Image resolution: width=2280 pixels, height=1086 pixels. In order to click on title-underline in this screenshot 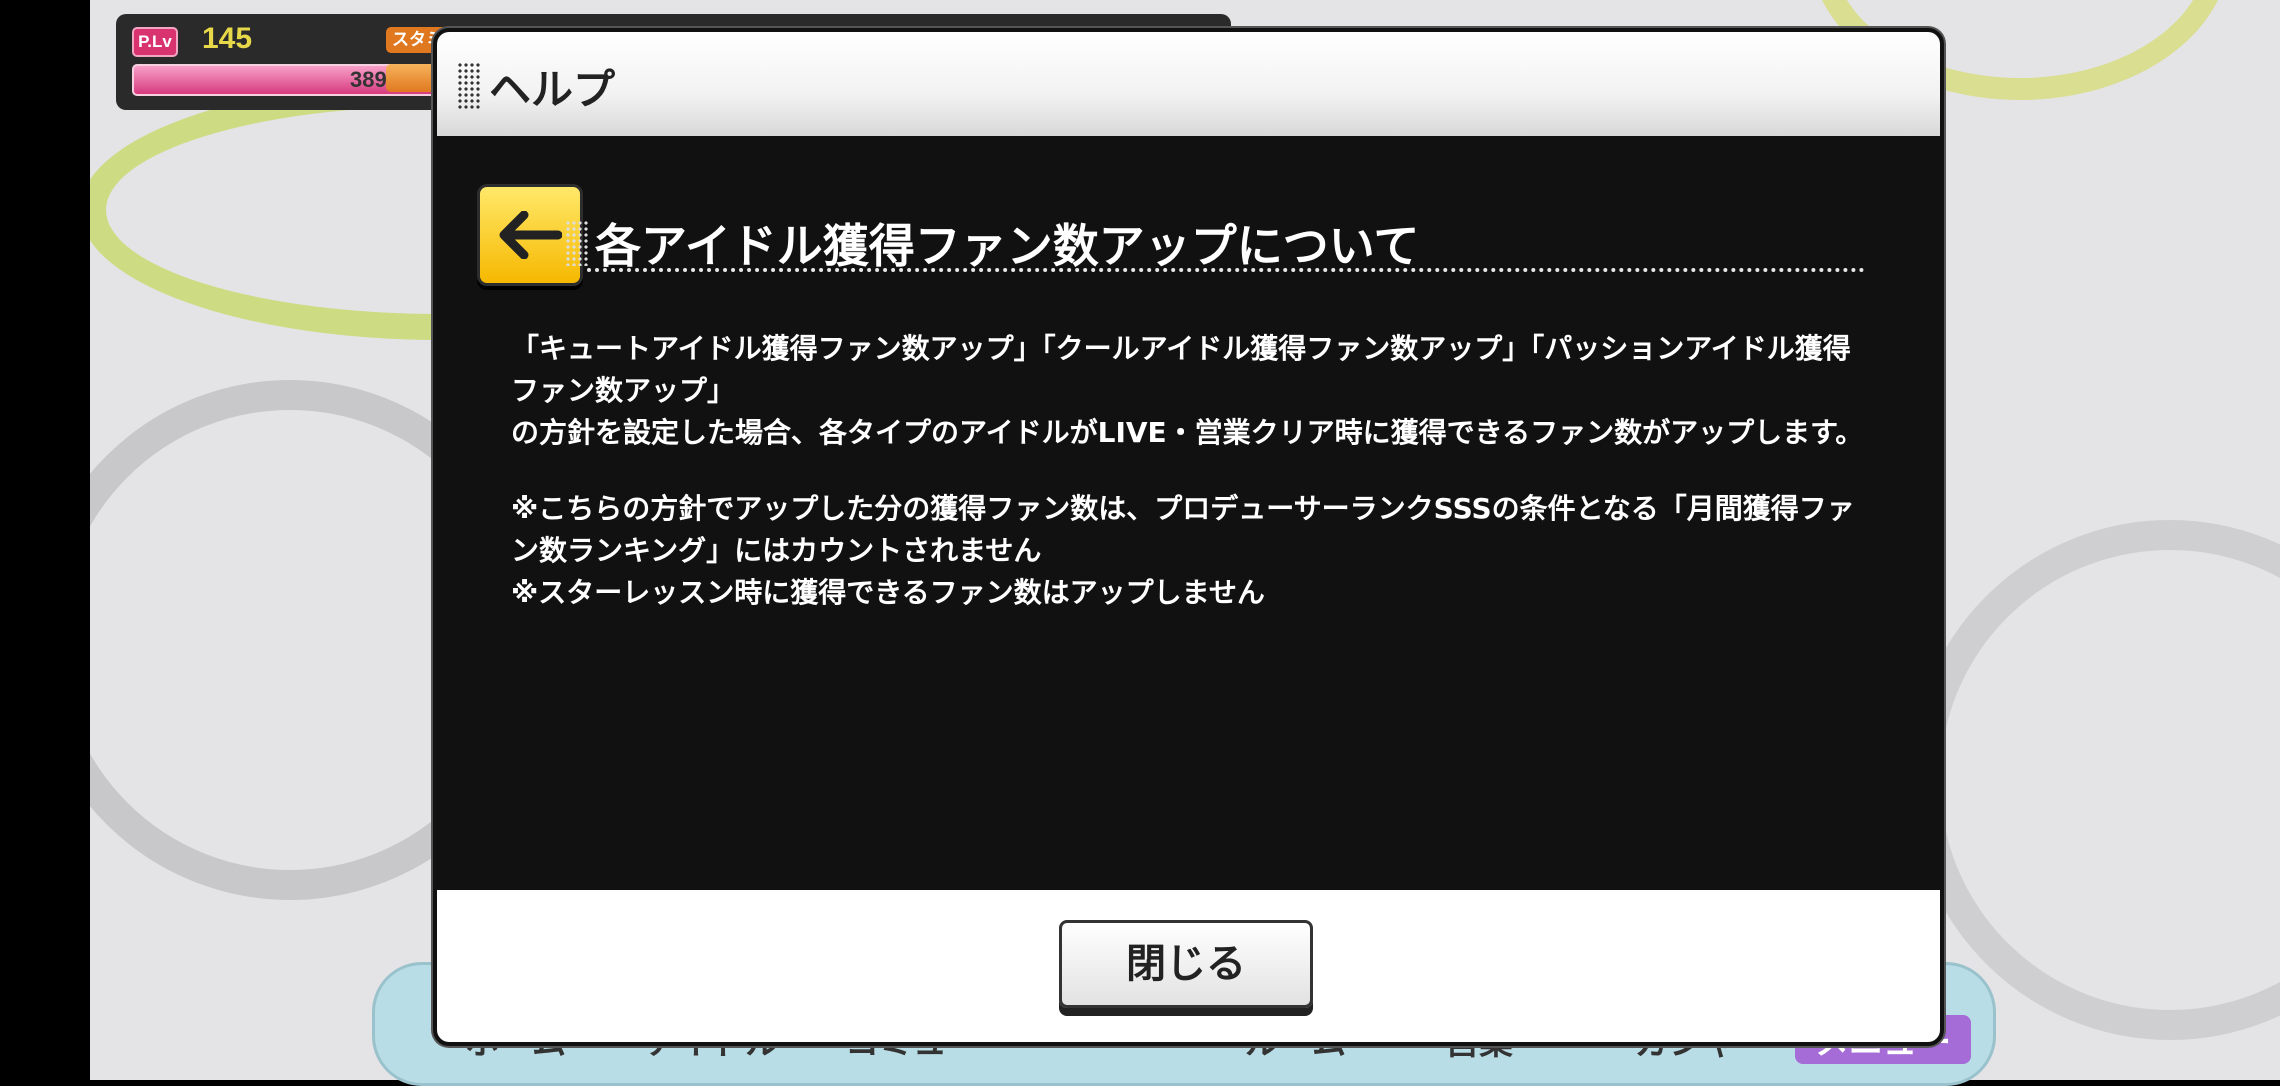, I will do `click(1226, 270)`.